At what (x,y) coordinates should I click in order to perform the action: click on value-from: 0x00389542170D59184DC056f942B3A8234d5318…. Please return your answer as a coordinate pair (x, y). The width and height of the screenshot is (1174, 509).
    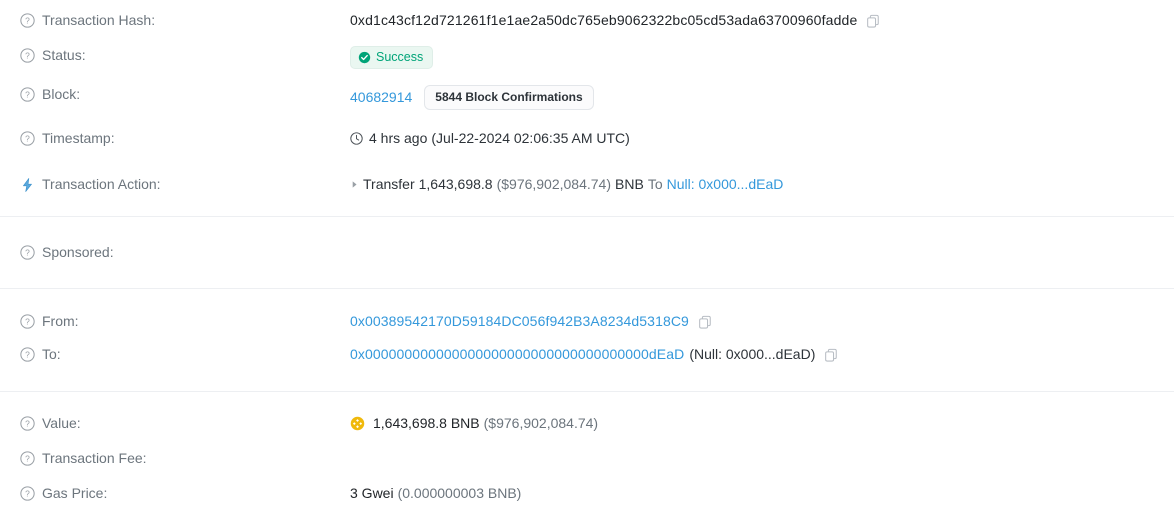
    Looking at the image, I should click on (762, 321).